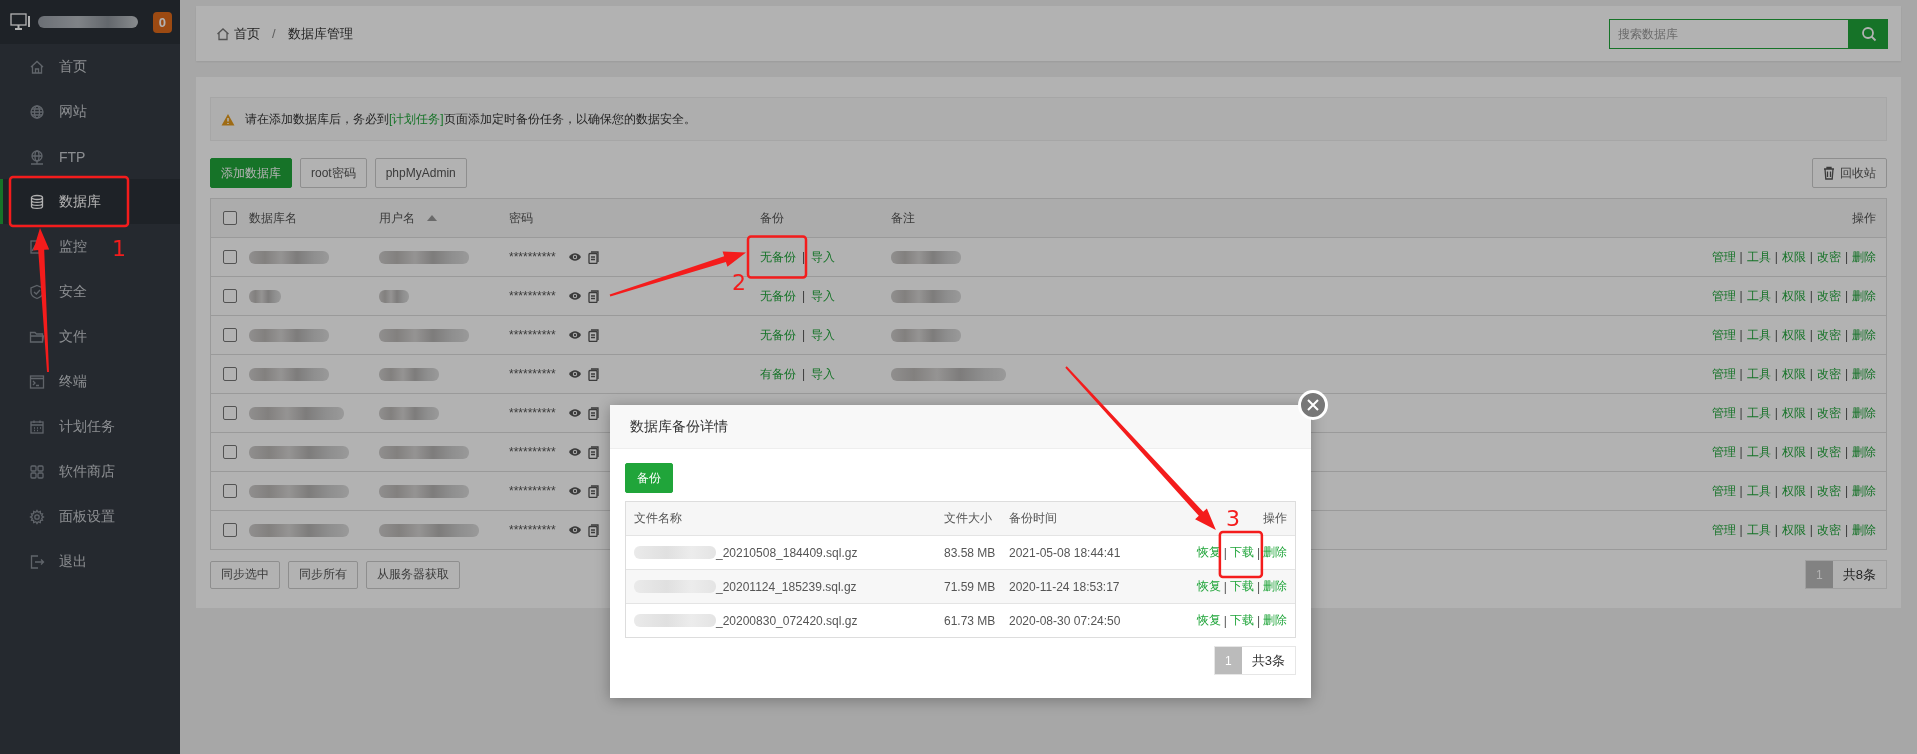 This screenshot has width=1917, height=754. I want to click on column-header: 密码, so click(521, 218).